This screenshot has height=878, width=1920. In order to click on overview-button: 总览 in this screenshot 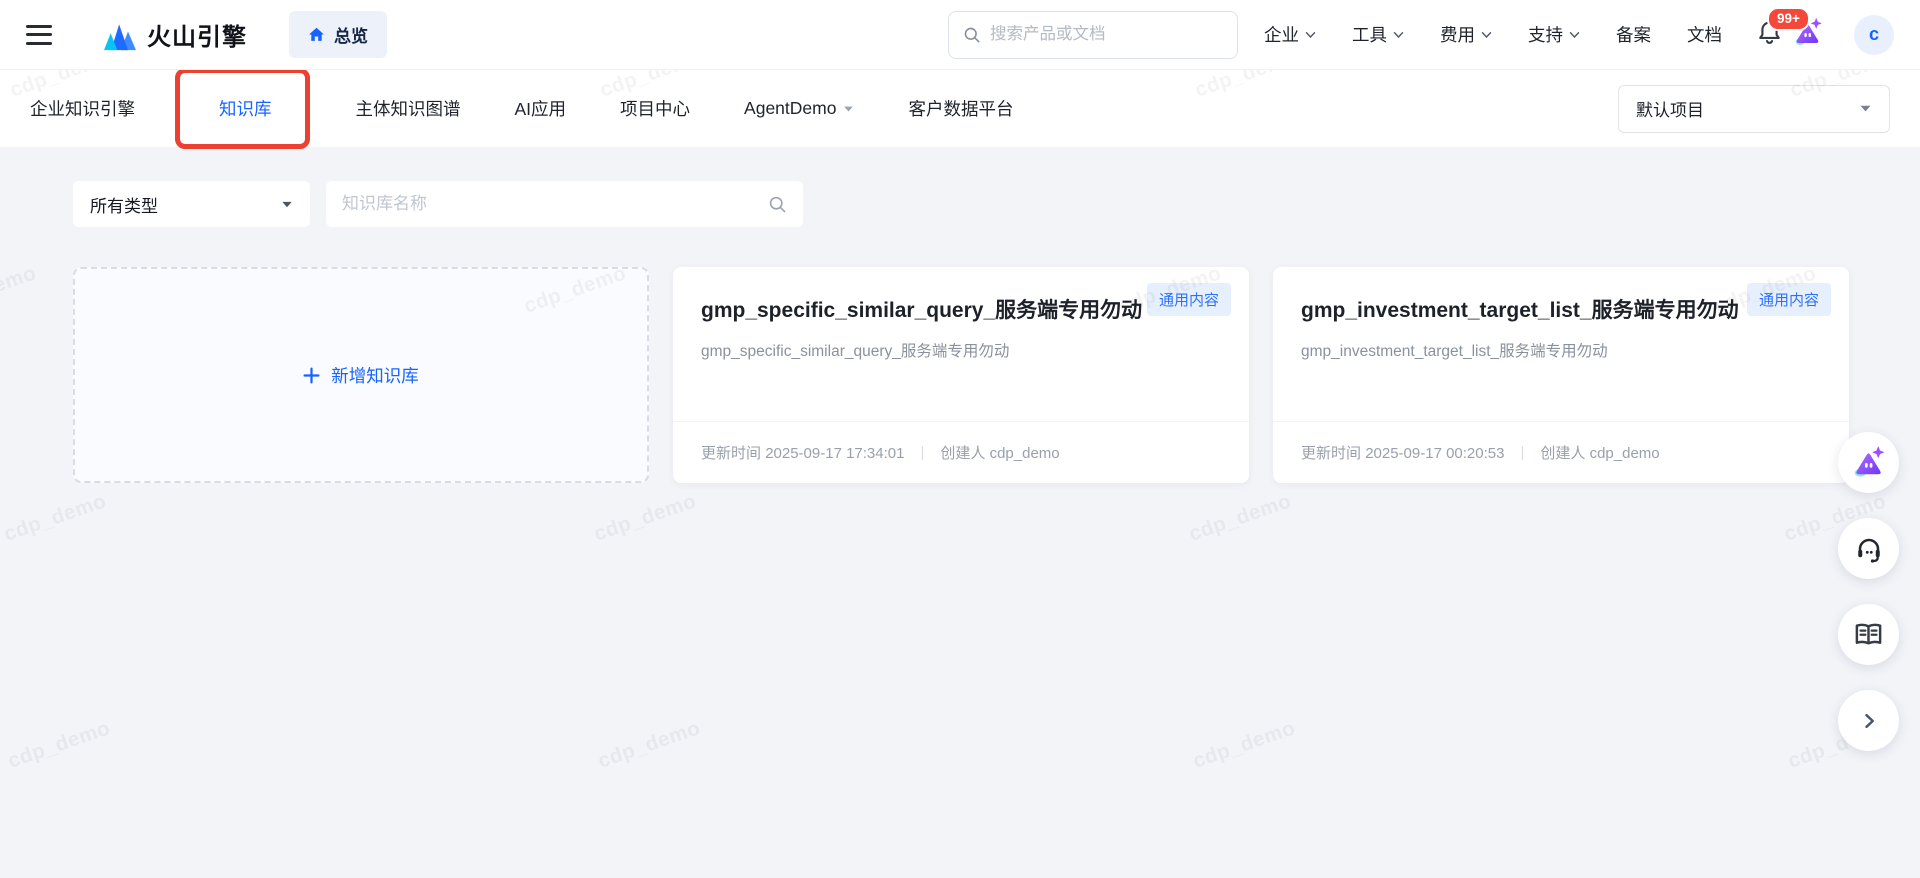, I will do `click(338, 34)`.